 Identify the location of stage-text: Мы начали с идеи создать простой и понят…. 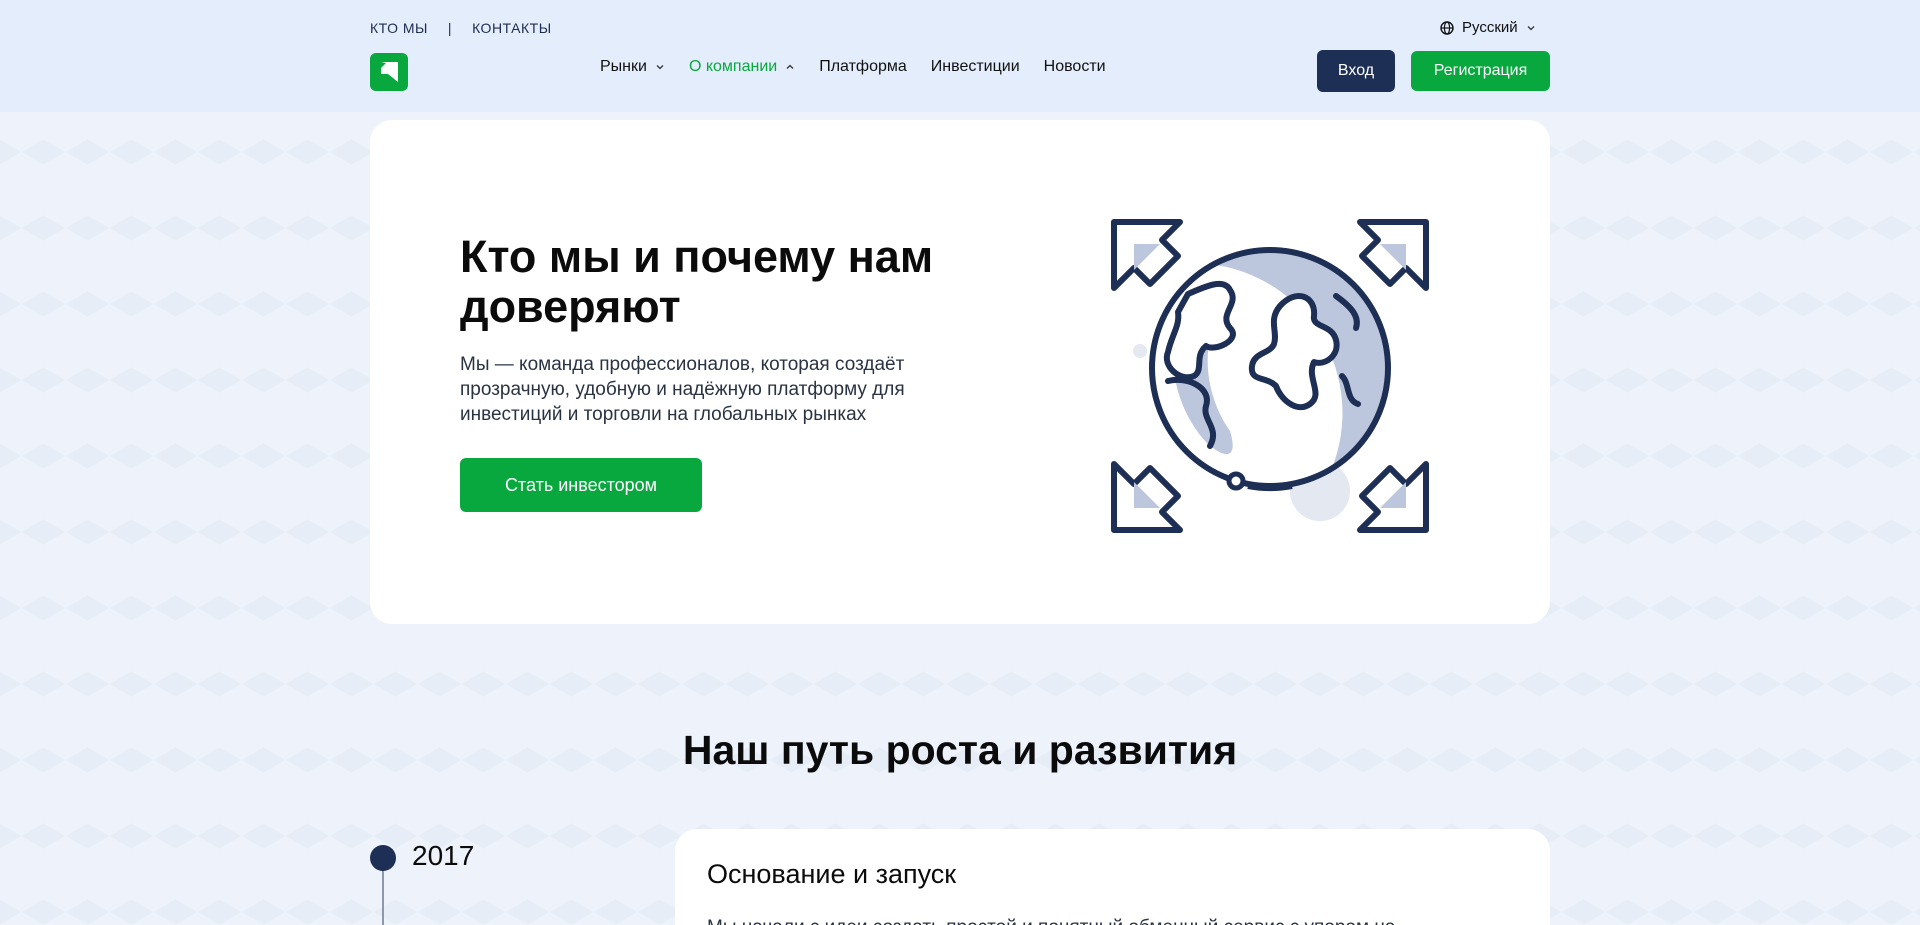
(1112, 920).